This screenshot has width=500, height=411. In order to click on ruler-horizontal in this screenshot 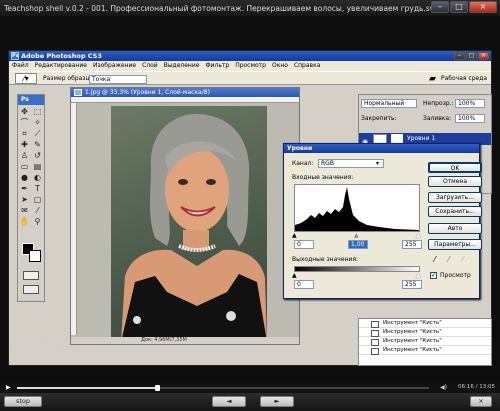, I will do `click(185, 100)`.